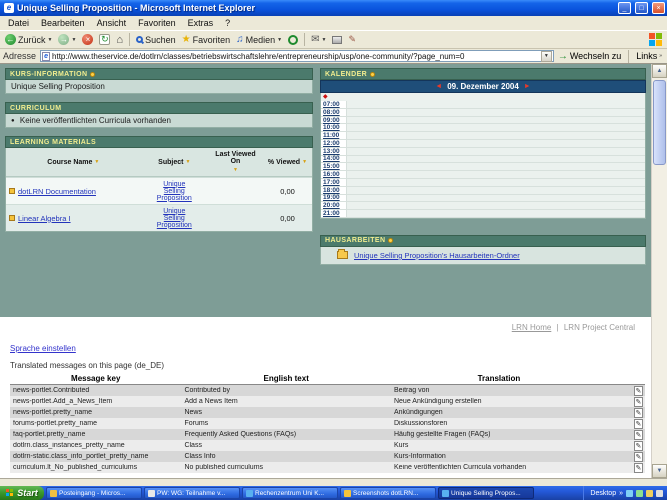  What do you see at coordinates (659, 471) in the screenshot?
I see `scroll-down-icon: ▼` at bounding box center [659, 471].